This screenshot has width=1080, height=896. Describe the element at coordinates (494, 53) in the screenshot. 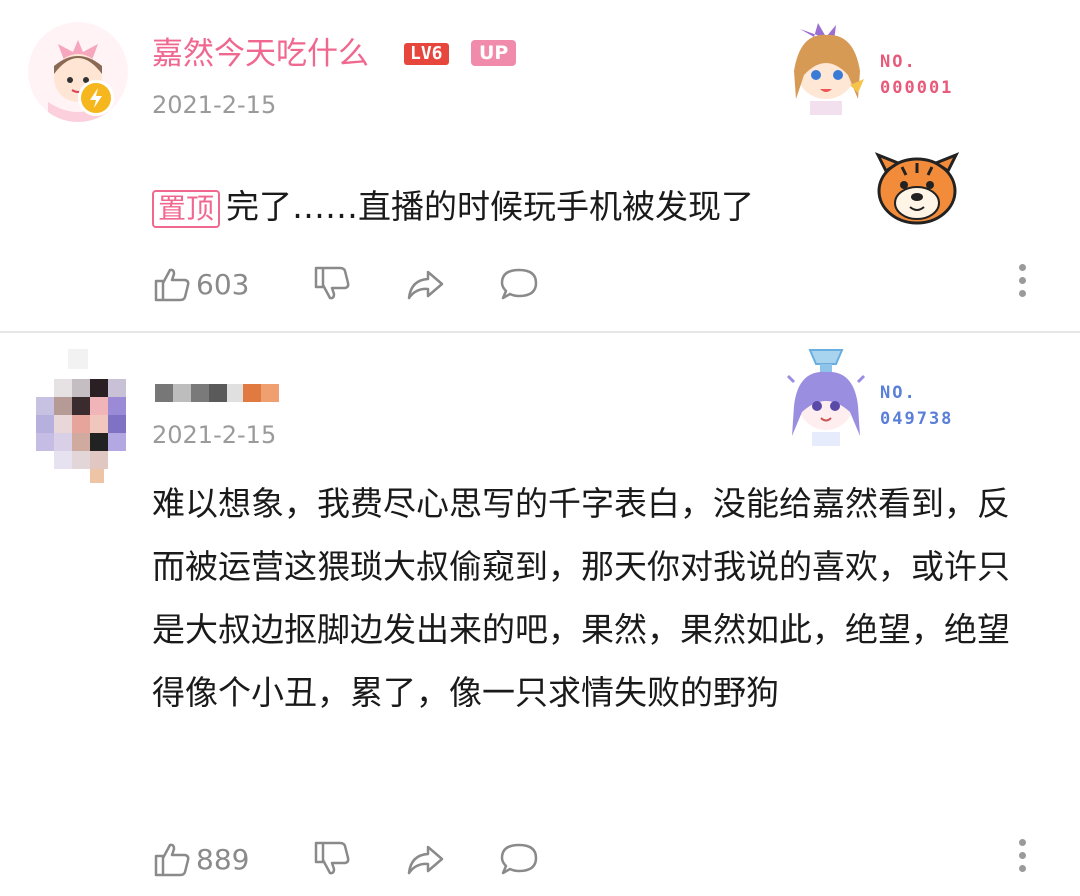

I see `up-badge: UP` at that location.